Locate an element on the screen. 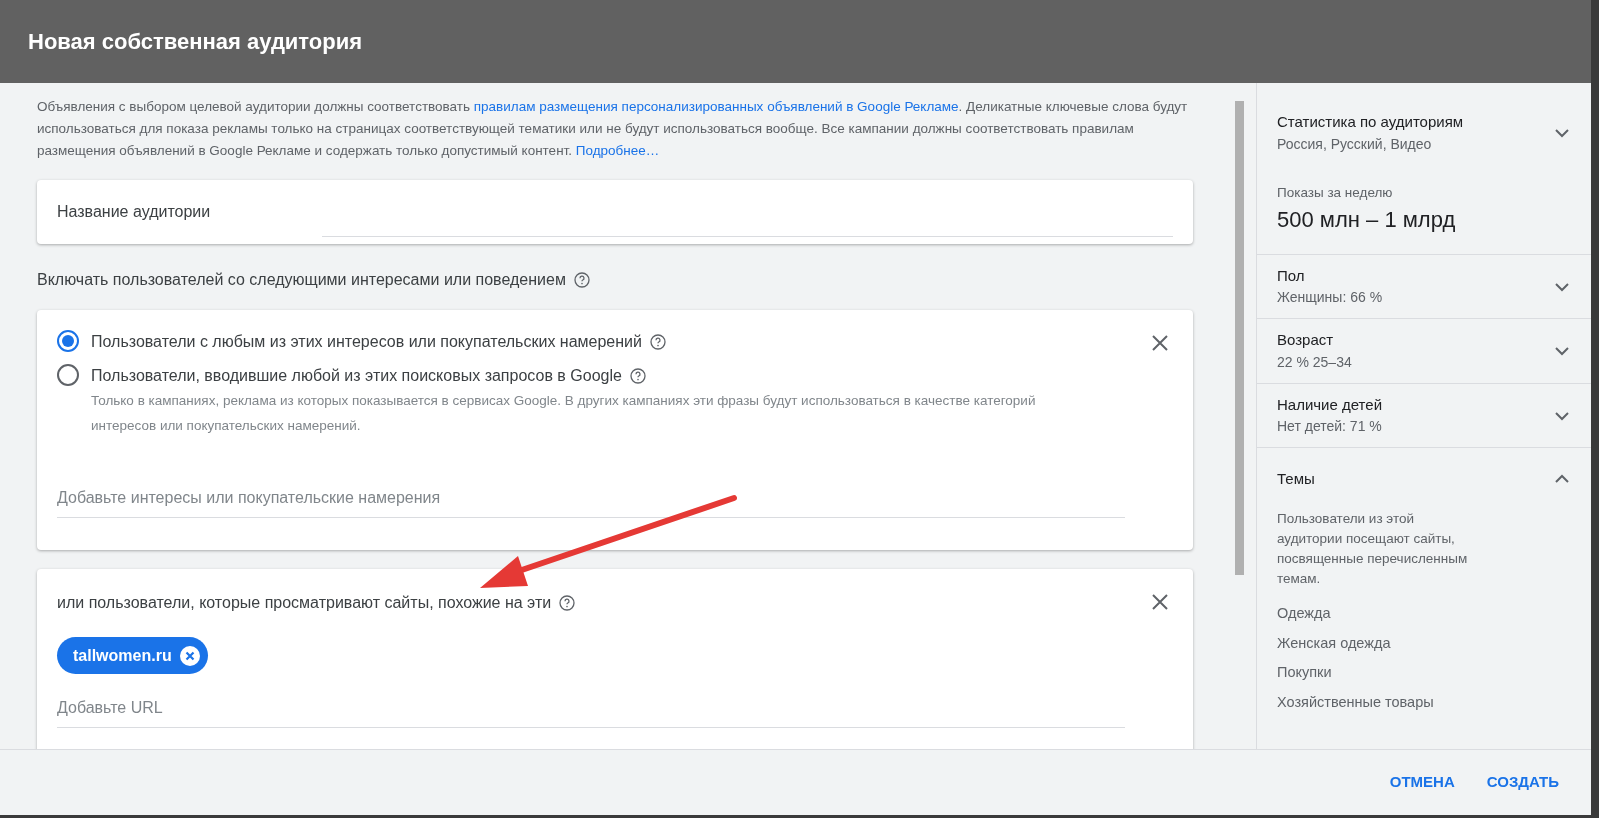 The height and width of the screenshot is (818, 1599). topic-item: Одежда is located at coordinates (1304, 613).